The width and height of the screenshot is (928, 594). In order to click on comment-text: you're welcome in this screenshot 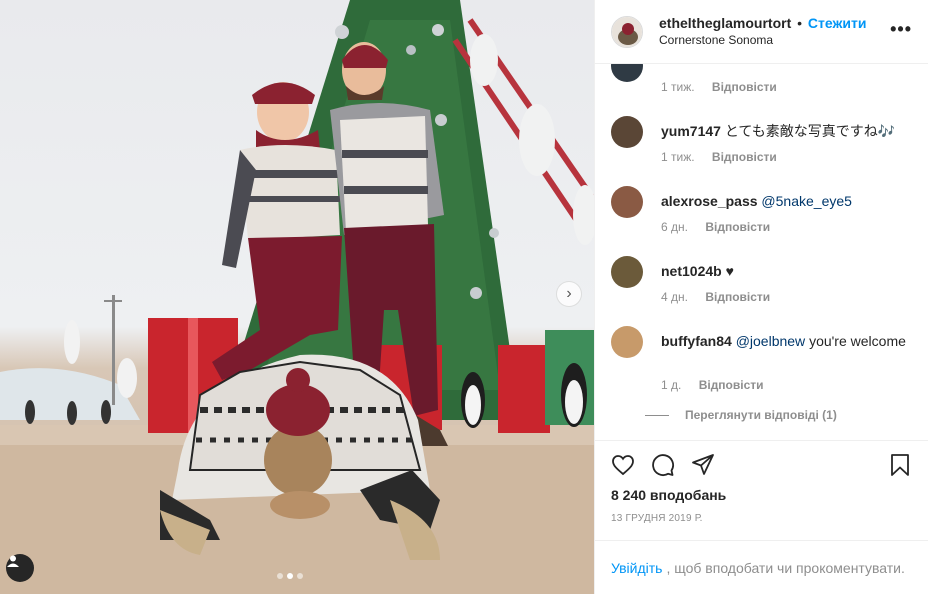, I will do `click(857, 341)`.